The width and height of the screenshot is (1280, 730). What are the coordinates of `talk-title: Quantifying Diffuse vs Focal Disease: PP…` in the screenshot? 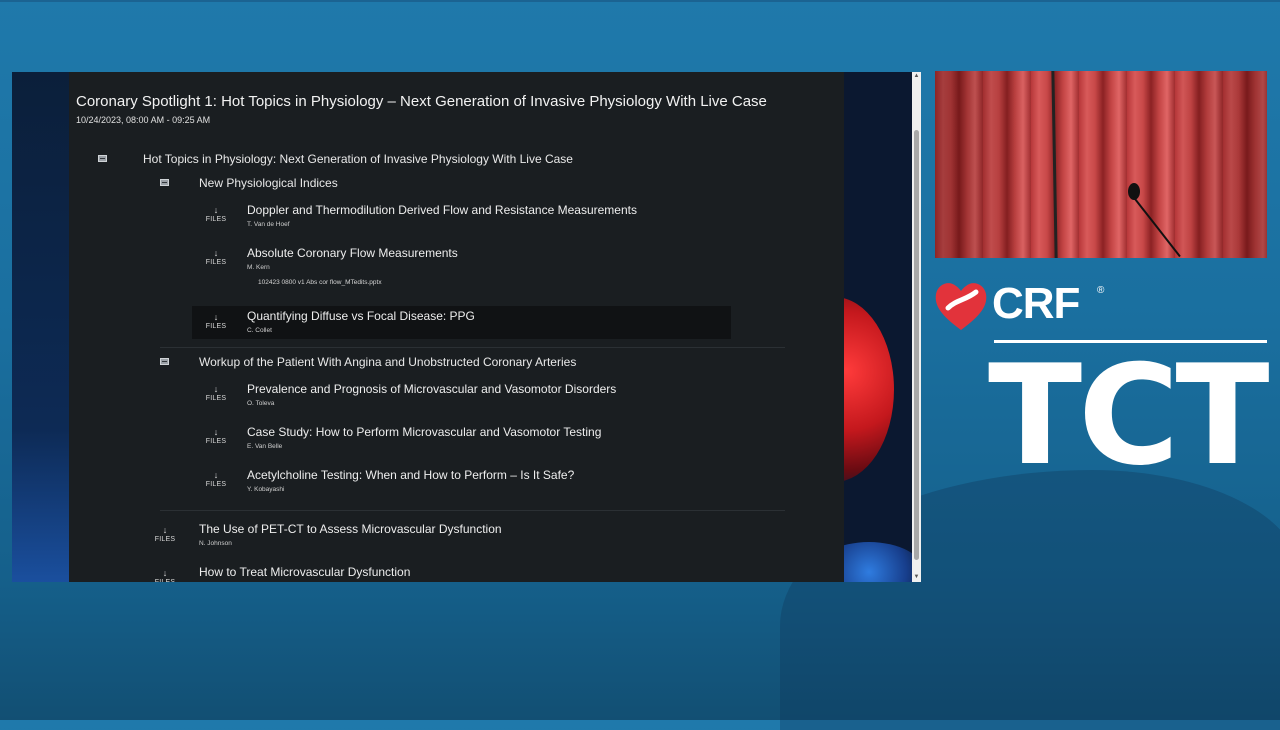 It's located at (361, 316).